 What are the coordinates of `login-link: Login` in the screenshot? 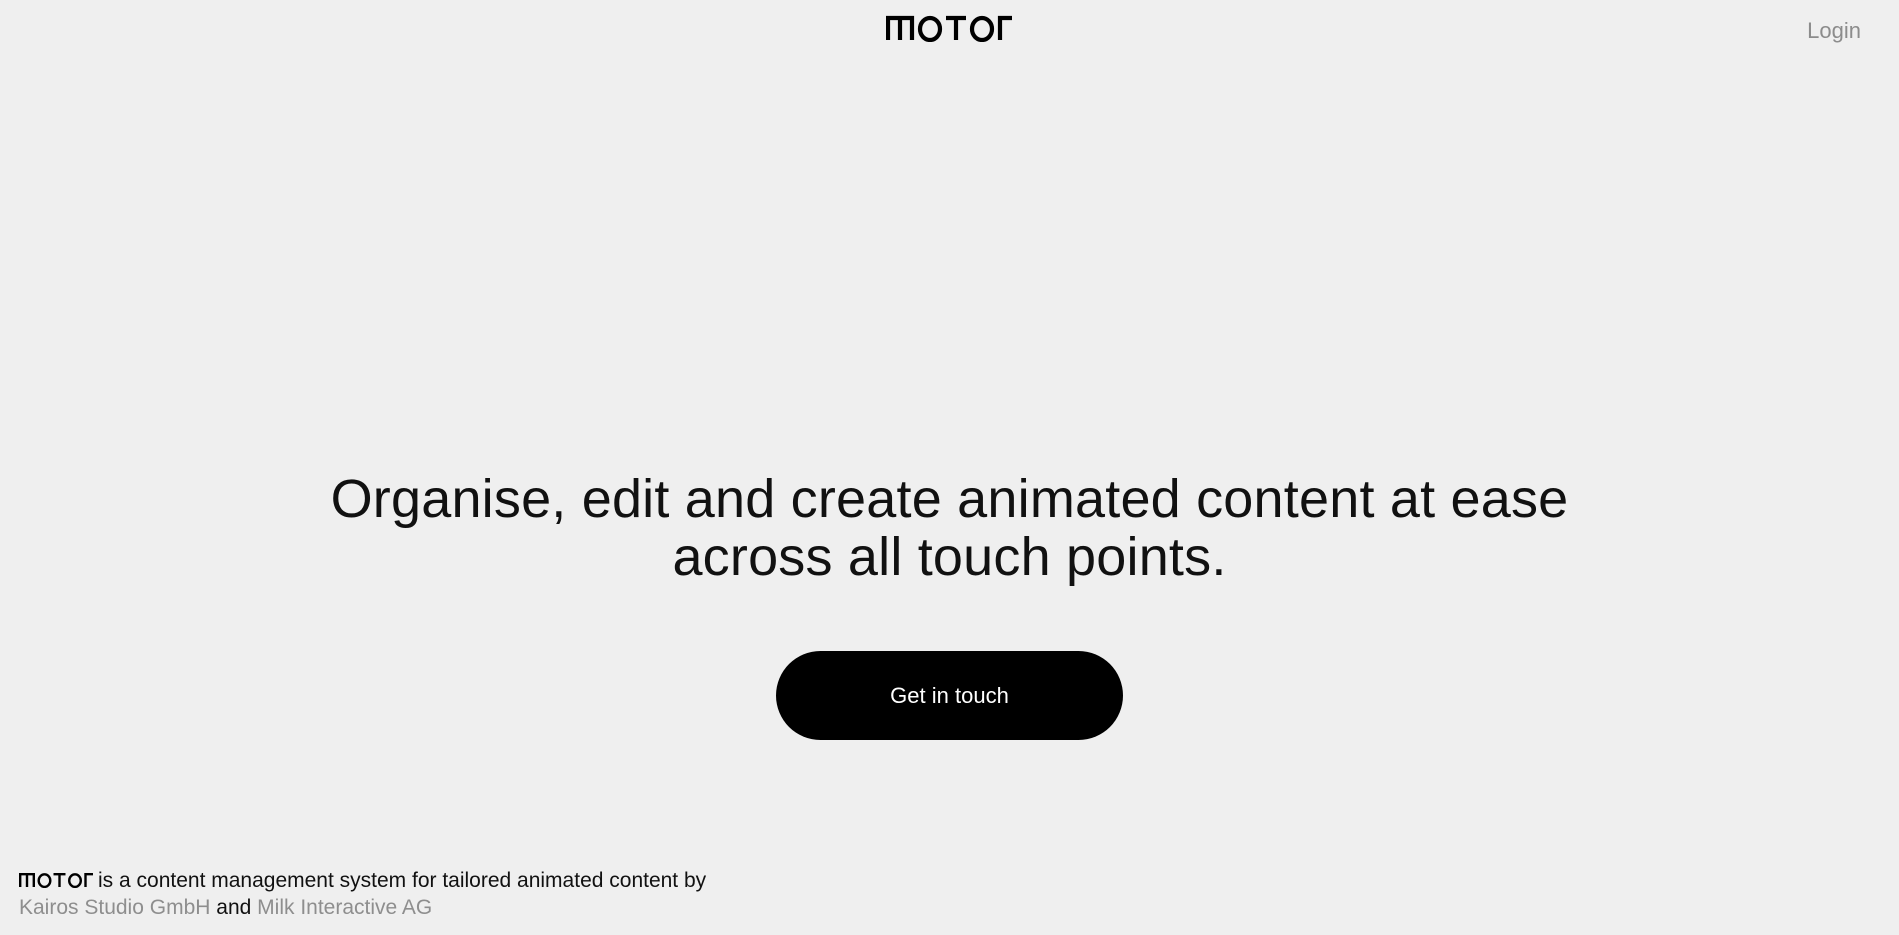 It's located at (1834, 31).